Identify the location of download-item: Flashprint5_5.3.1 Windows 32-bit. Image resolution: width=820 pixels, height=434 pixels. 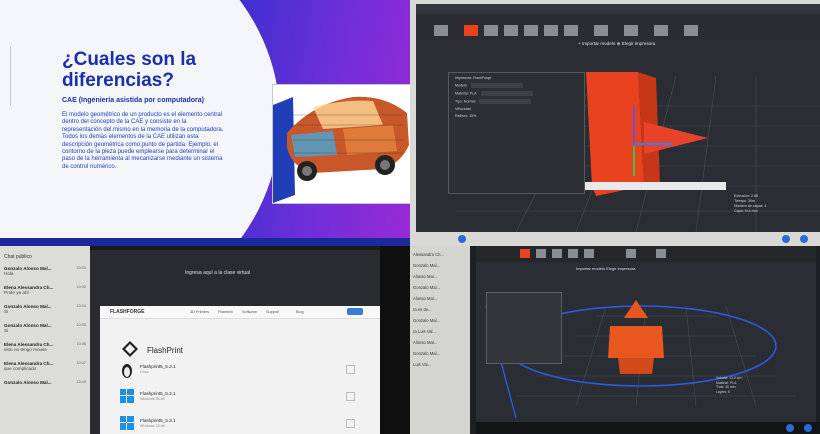
(243, 425).